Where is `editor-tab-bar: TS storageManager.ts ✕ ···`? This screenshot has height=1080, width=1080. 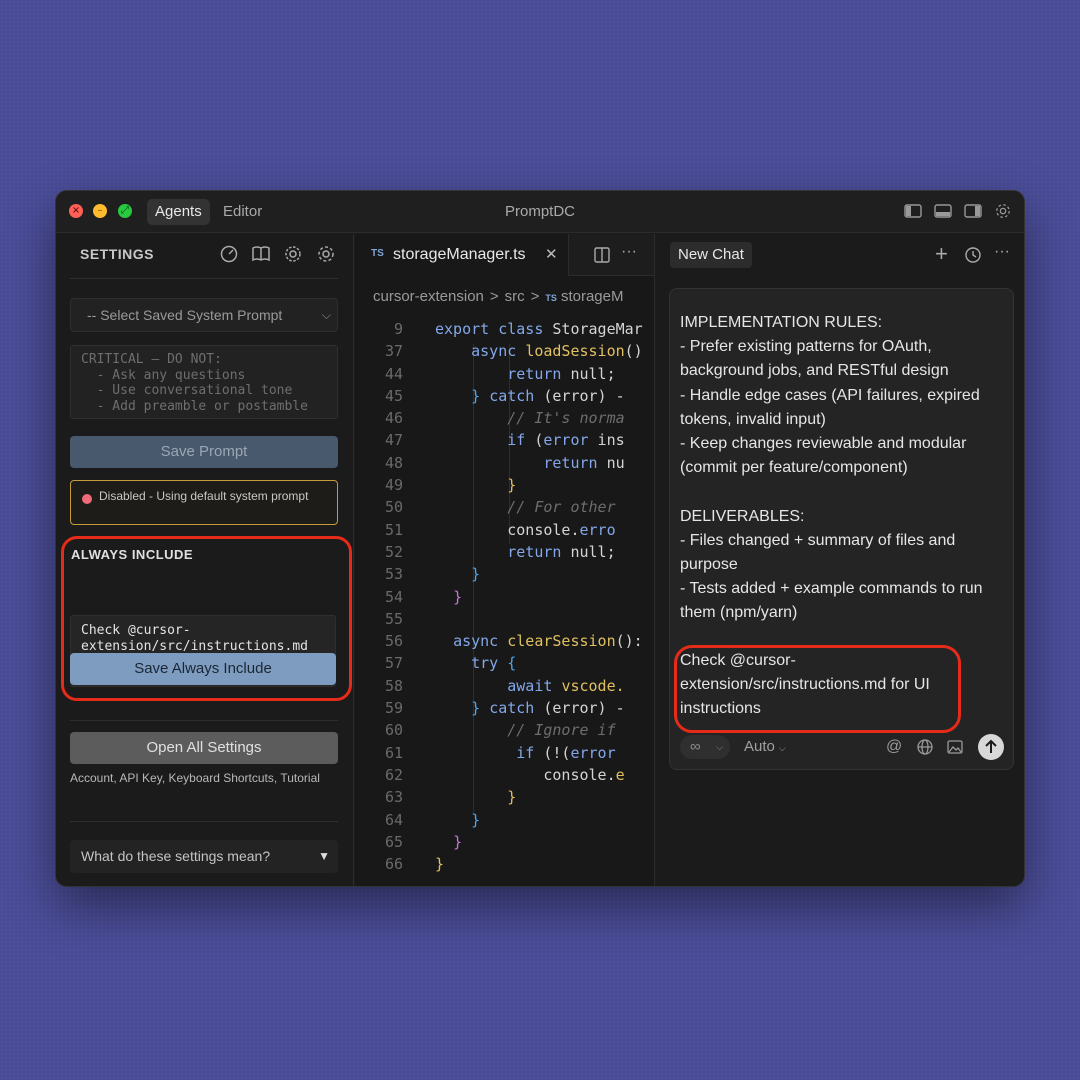
editor-tab-bar: TS storageManager.ts ✕ ··· is located at coordinates (504, 255).